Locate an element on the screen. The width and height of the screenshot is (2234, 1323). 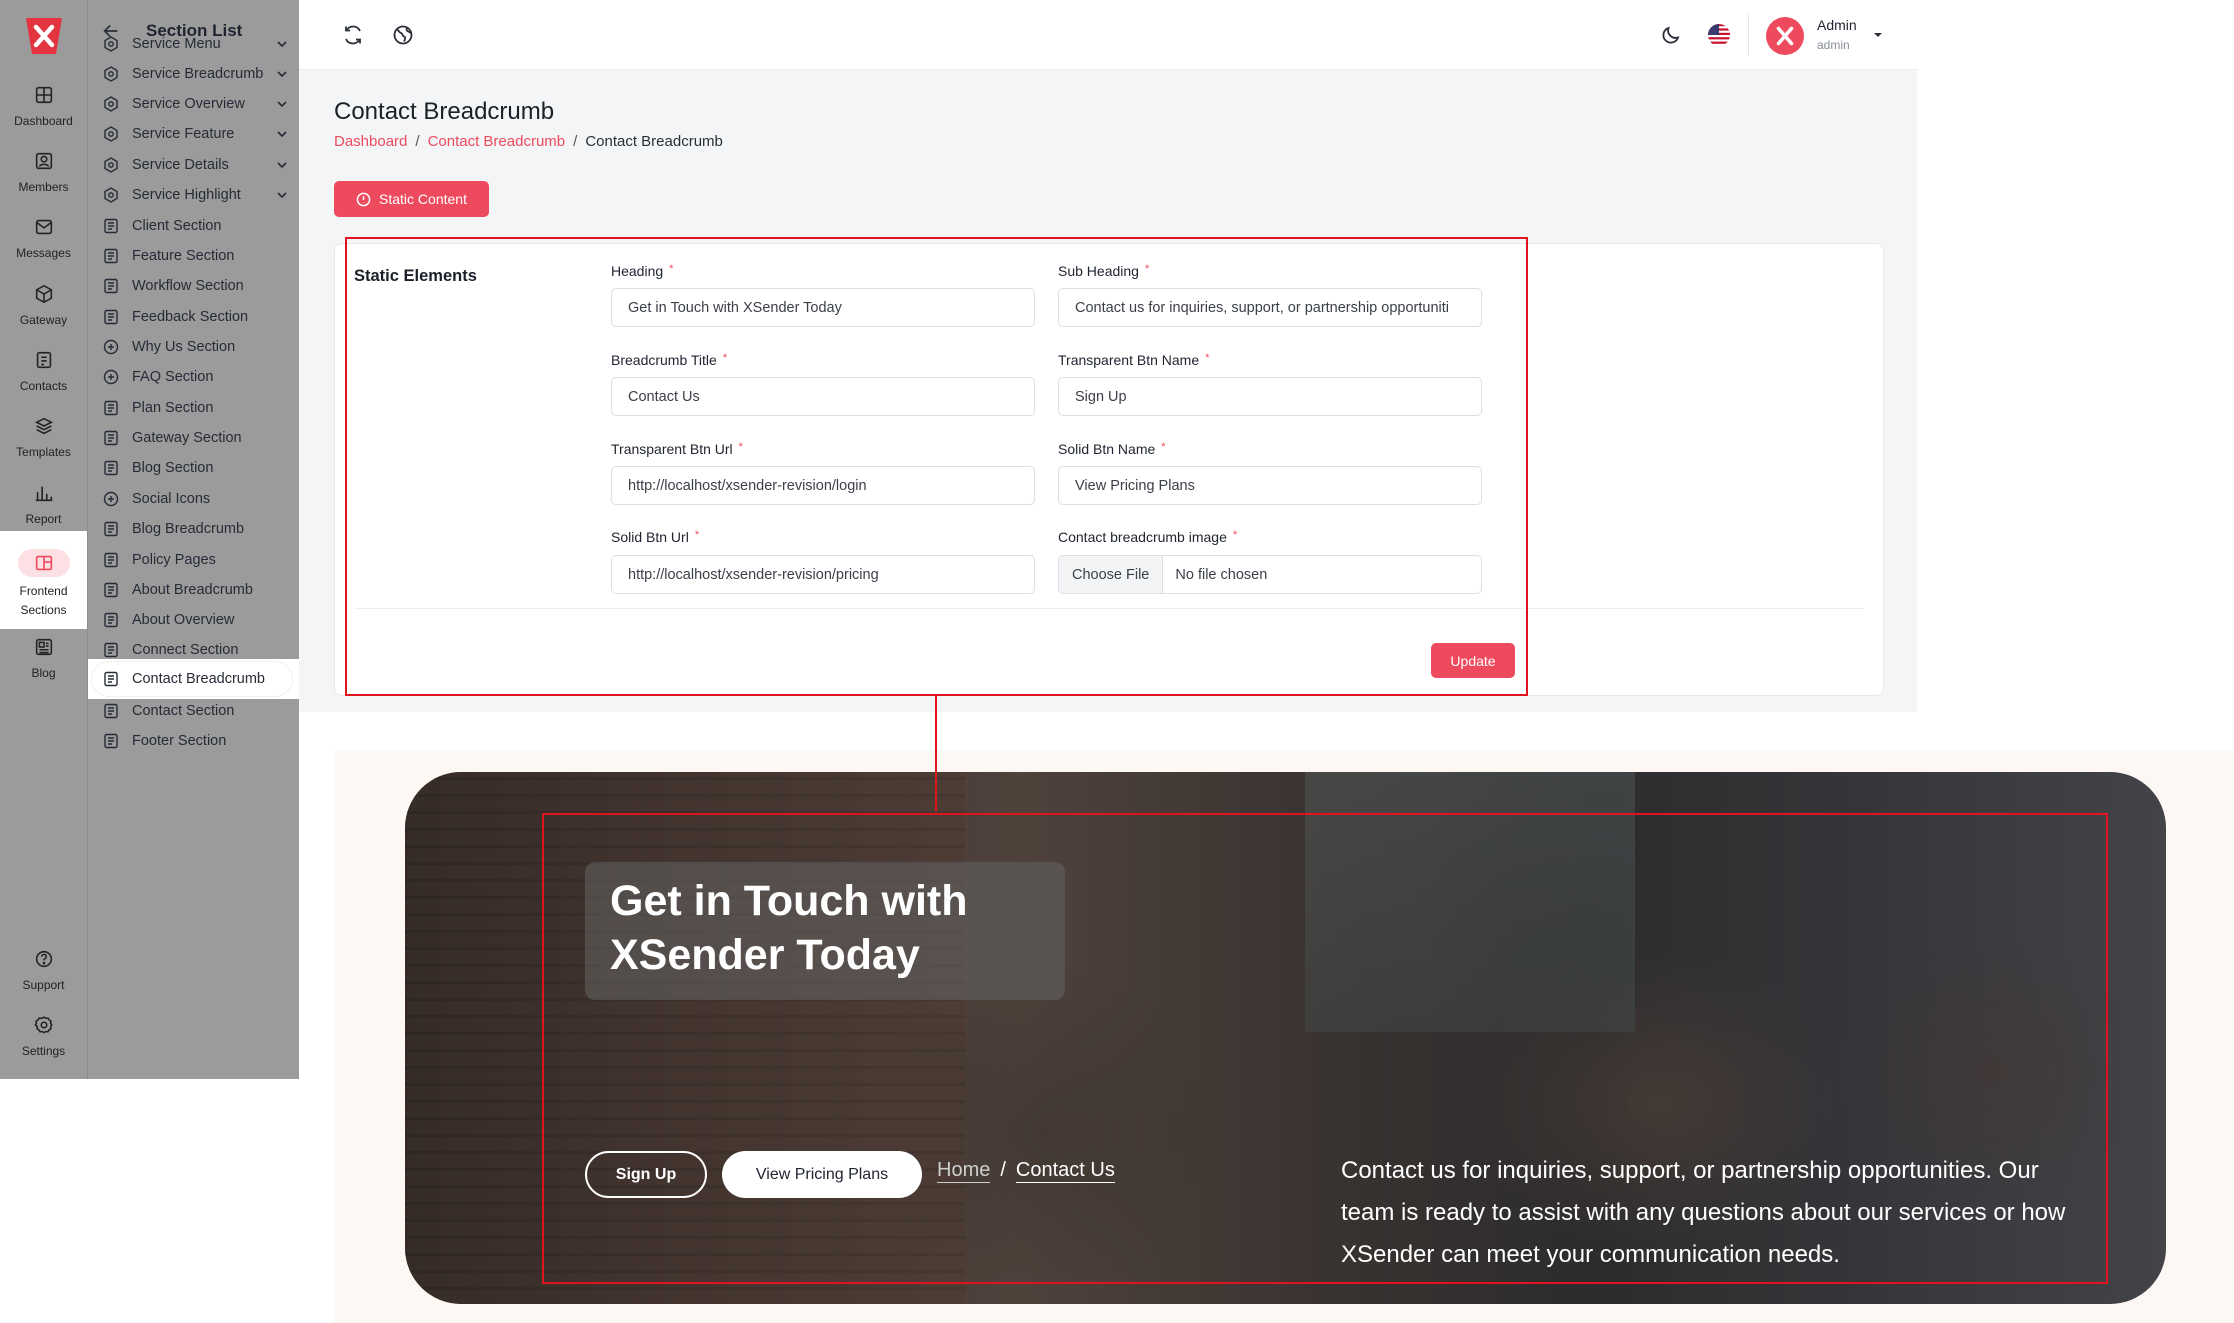
refresh-icon is located at coordinates (353, 35).